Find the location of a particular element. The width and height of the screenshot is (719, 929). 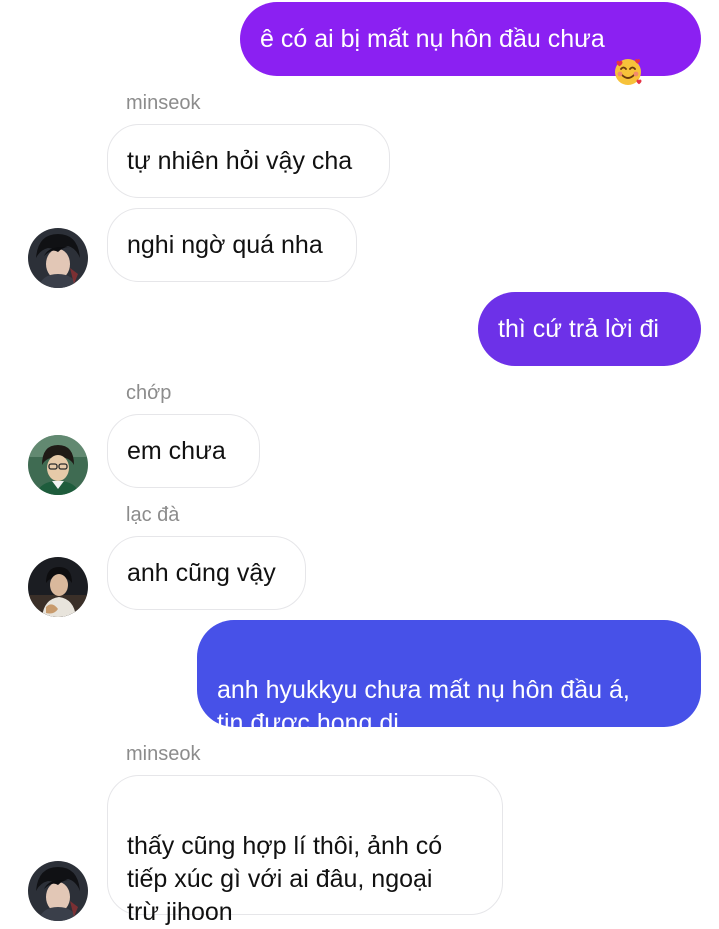

outgoing-message-bubble: ê có ai bị mất nụ hôn đầu chưa is located at coordinates (470, 43).